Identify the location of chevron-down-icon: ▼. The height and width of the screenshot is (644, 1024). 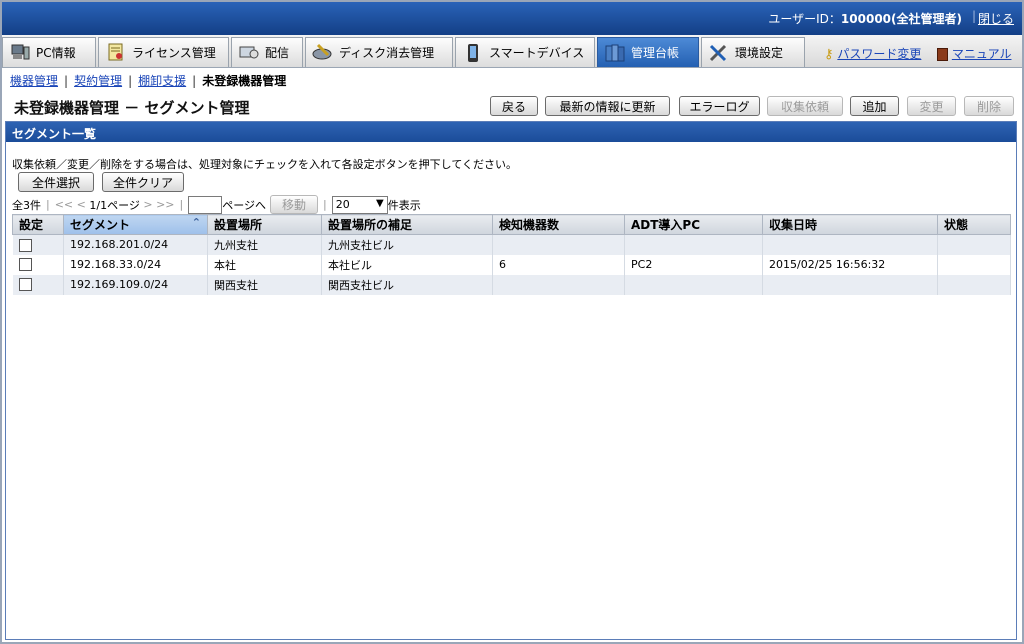
(380, 203).